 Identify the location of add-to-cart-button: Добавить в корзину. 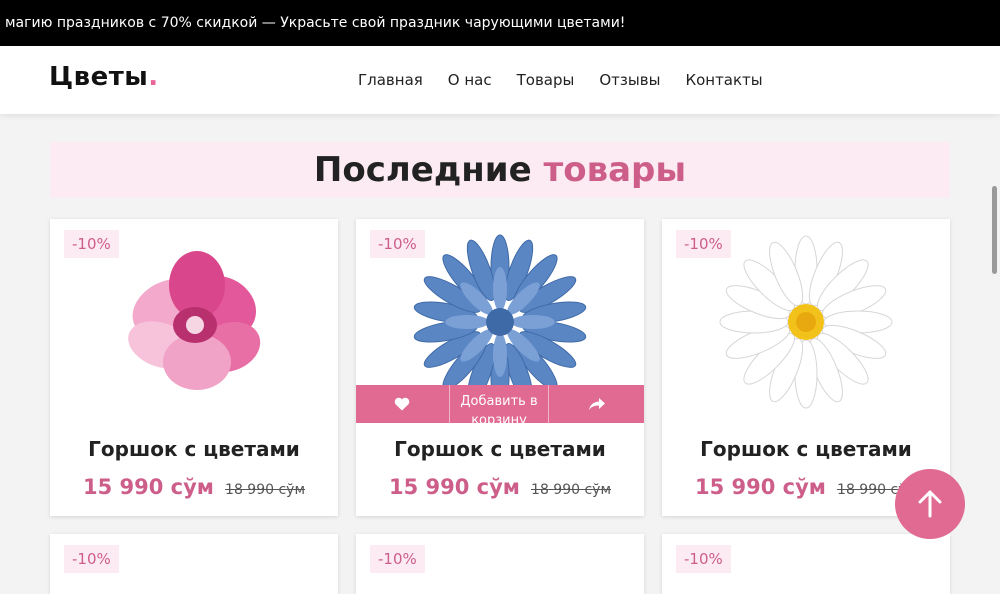
(500, 404).